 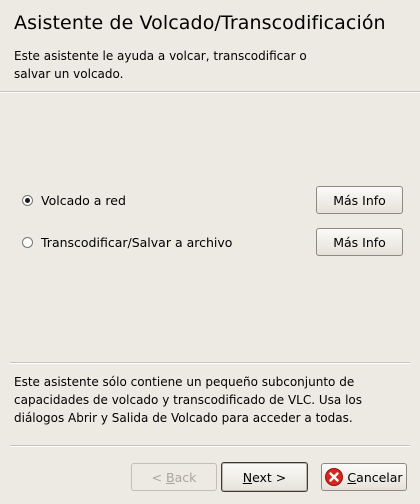 What do you see at coordinates (359, 200) in the screenshot?
I see `more-info-network-button: Más Info` at bounding box center [359, 200].